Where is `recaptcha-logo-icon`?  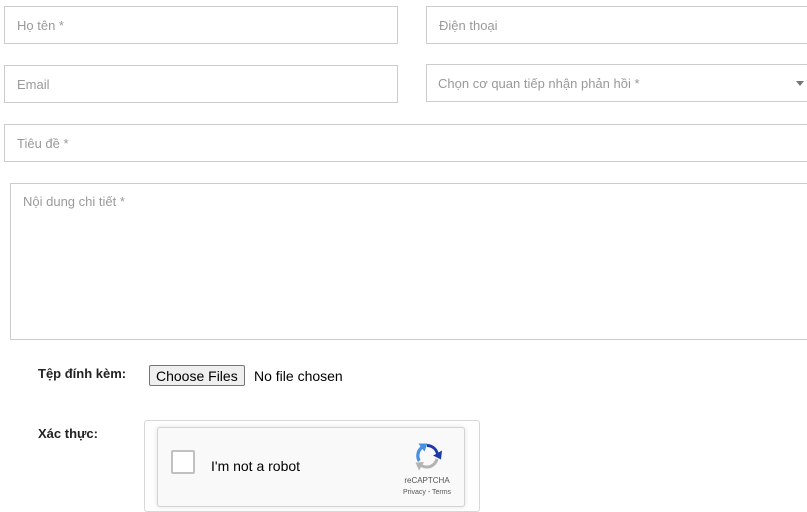
recaptcha-logo-icon is located at coordinates (428, 457).